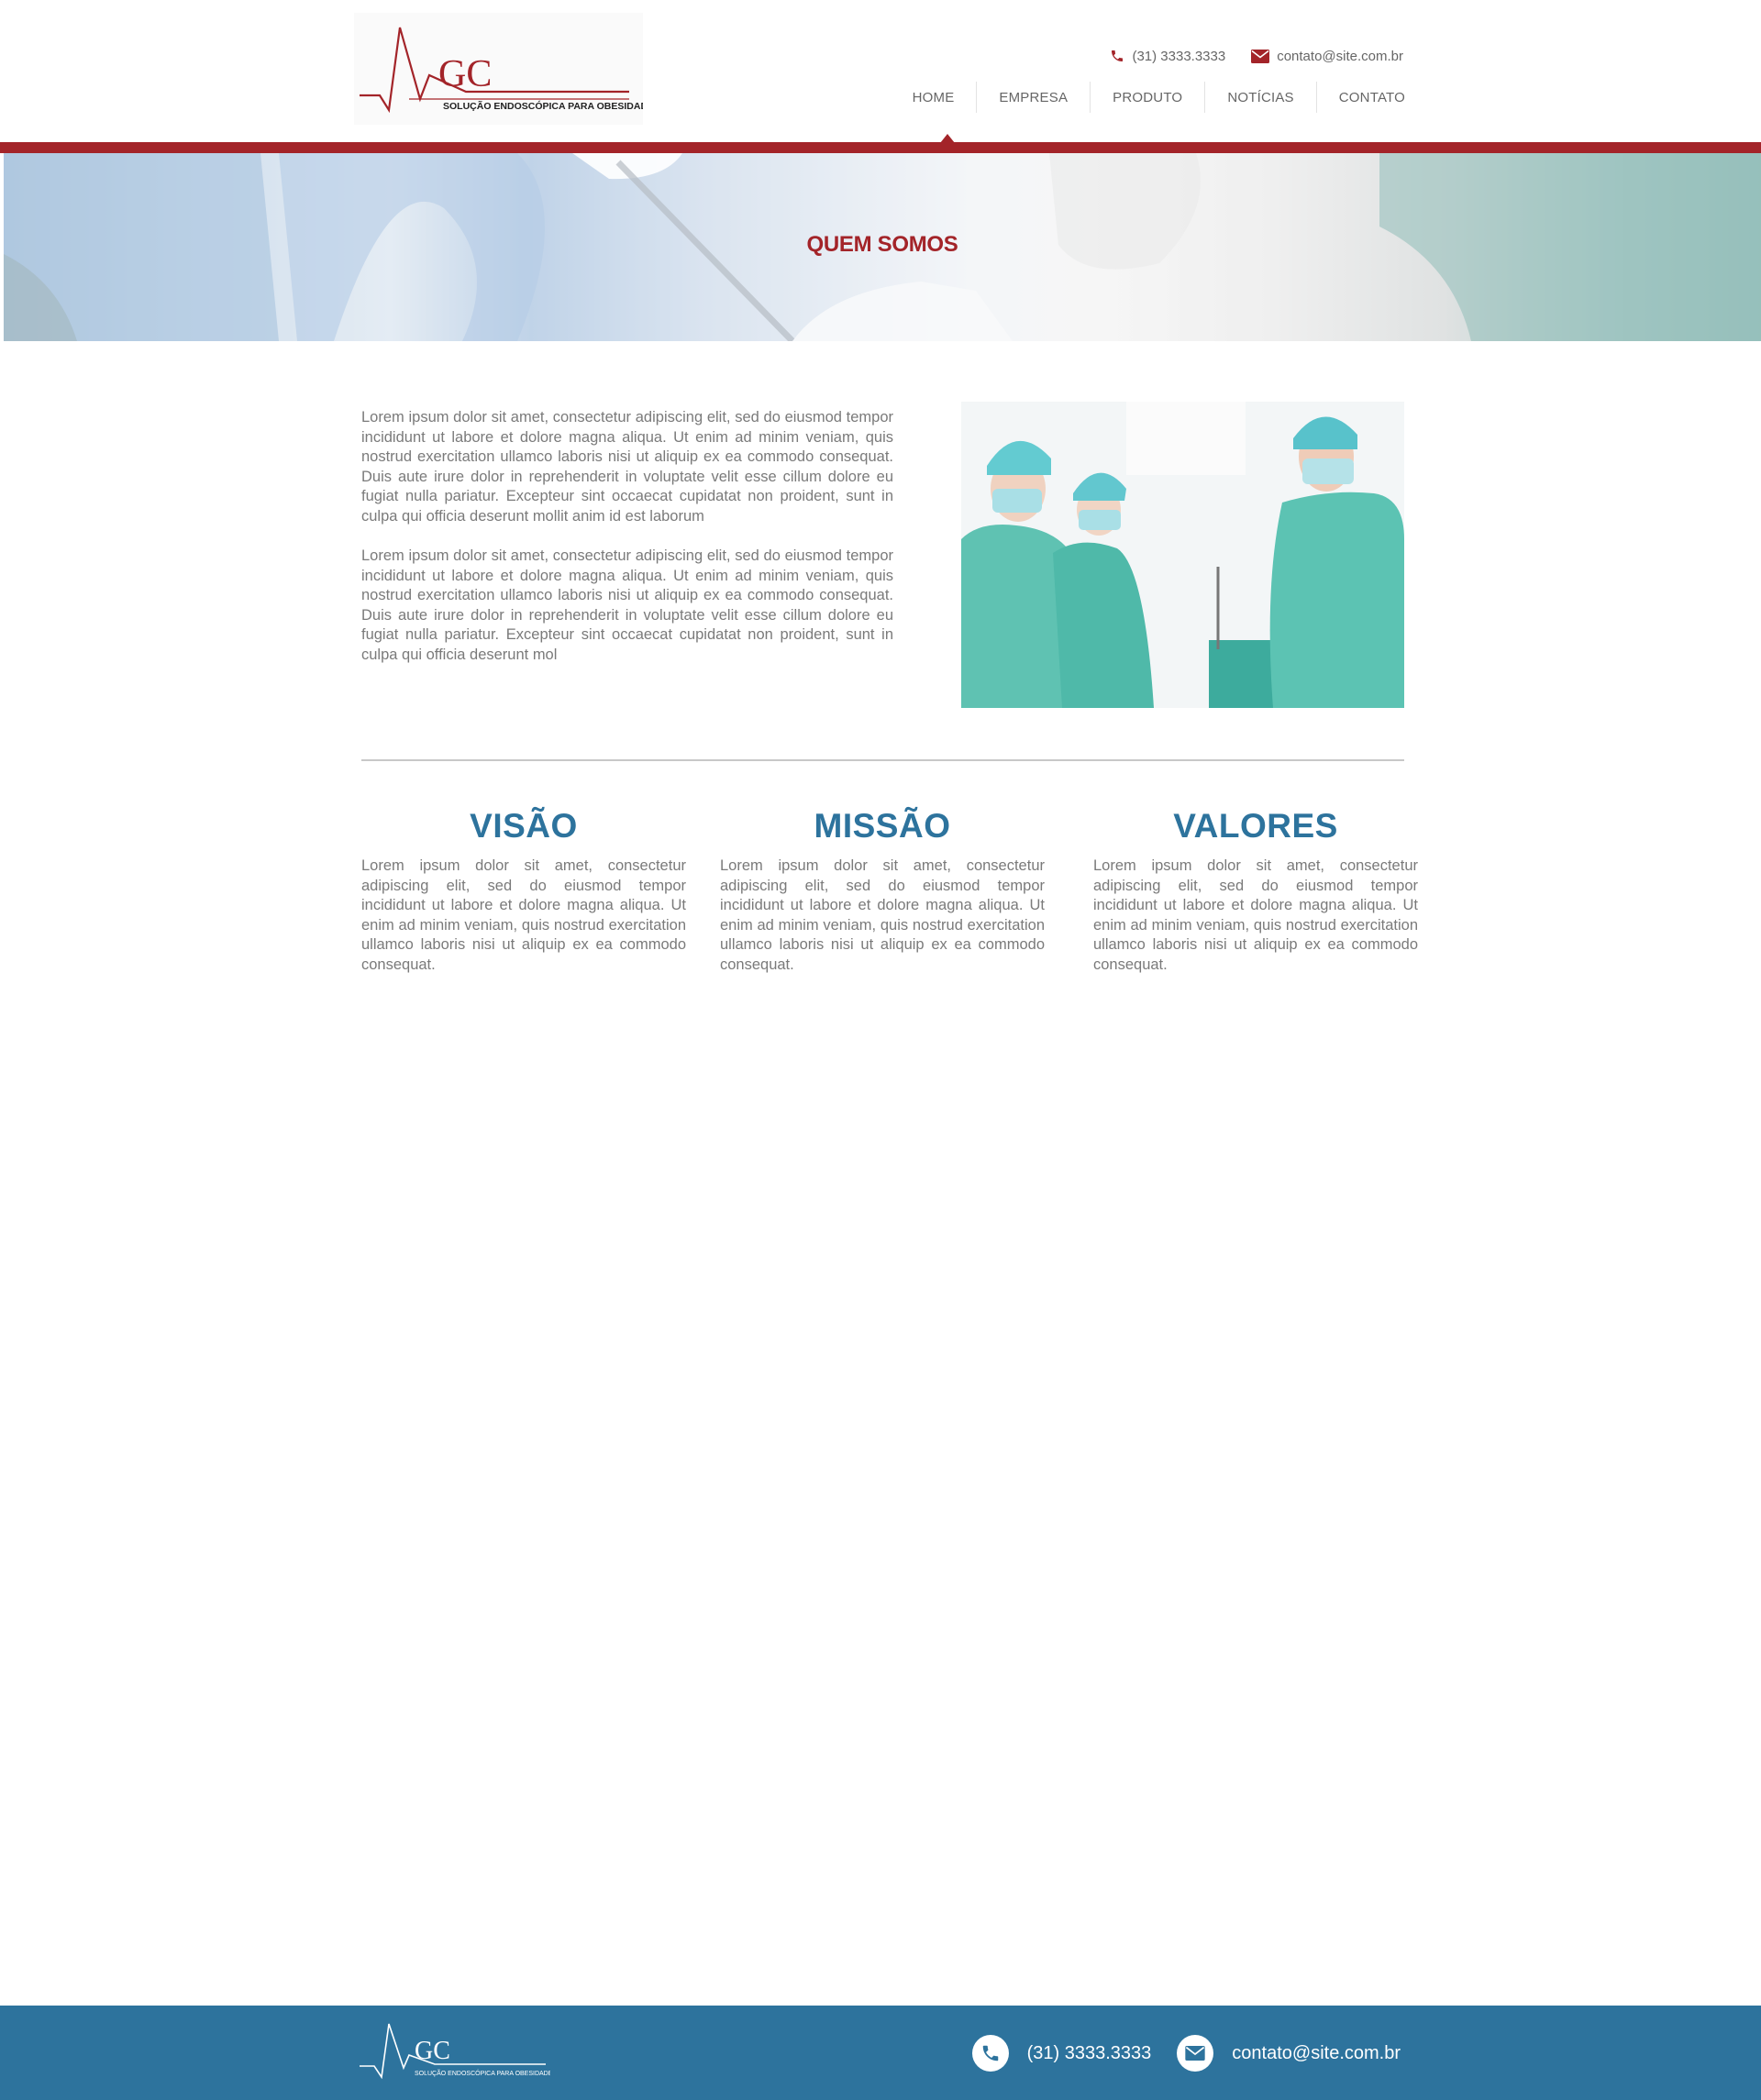 The width and height of the screenshot is (1761, 2100). What do you see at coordinates (1340, 56) in the screenshot?
I see `header-email-text: contato@site.com.br` at bounding box center [1340, 56].